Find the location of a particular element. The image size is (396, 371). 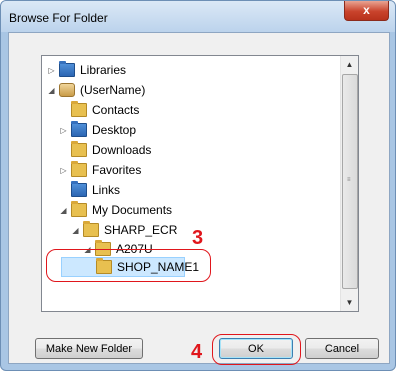

step-4-marker: 4 is located at coordinates (197, 352).